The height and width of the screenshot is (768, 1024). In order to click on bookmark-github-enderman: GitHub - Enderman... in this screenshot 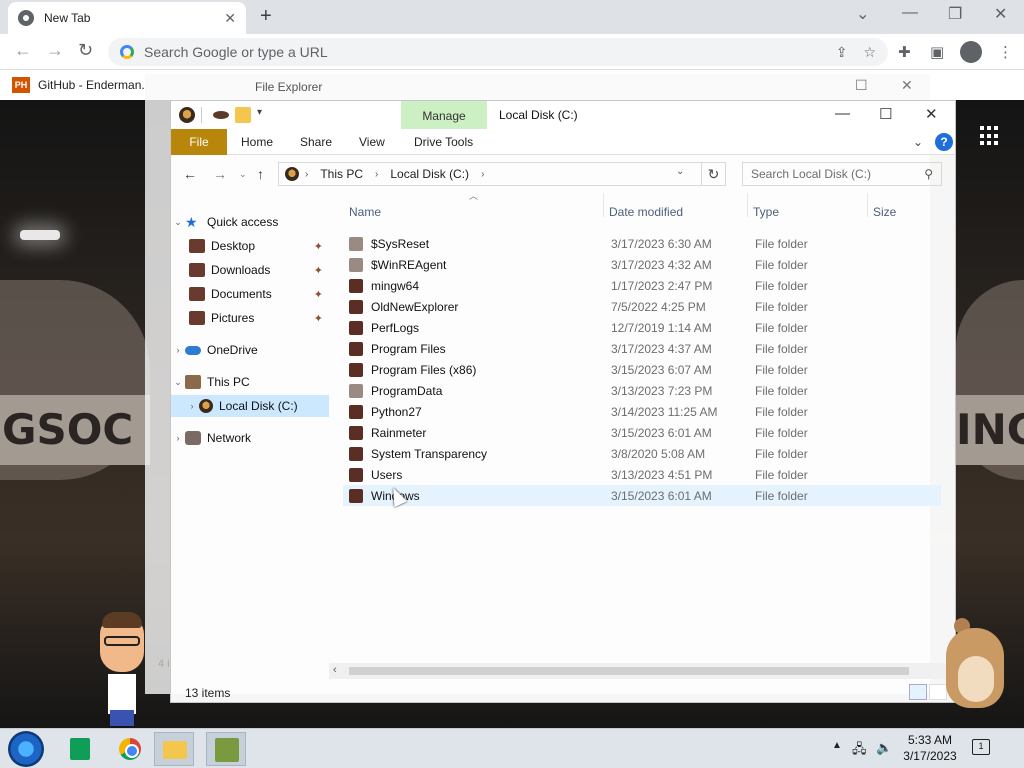, I will do `click(94, 85)`.